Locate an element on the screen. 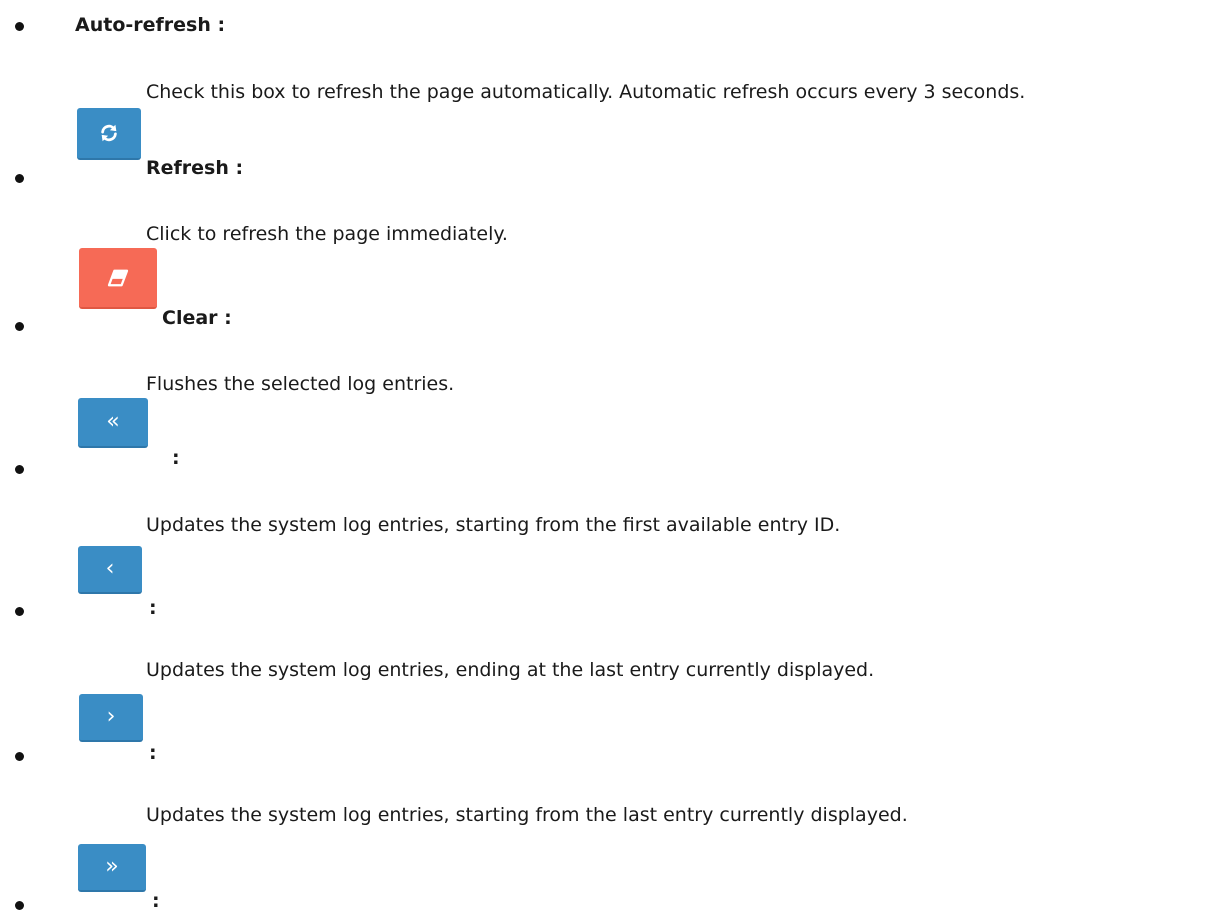 This screenshot has width=1220, height=912. clear-button is located at coordinates (118, 278).